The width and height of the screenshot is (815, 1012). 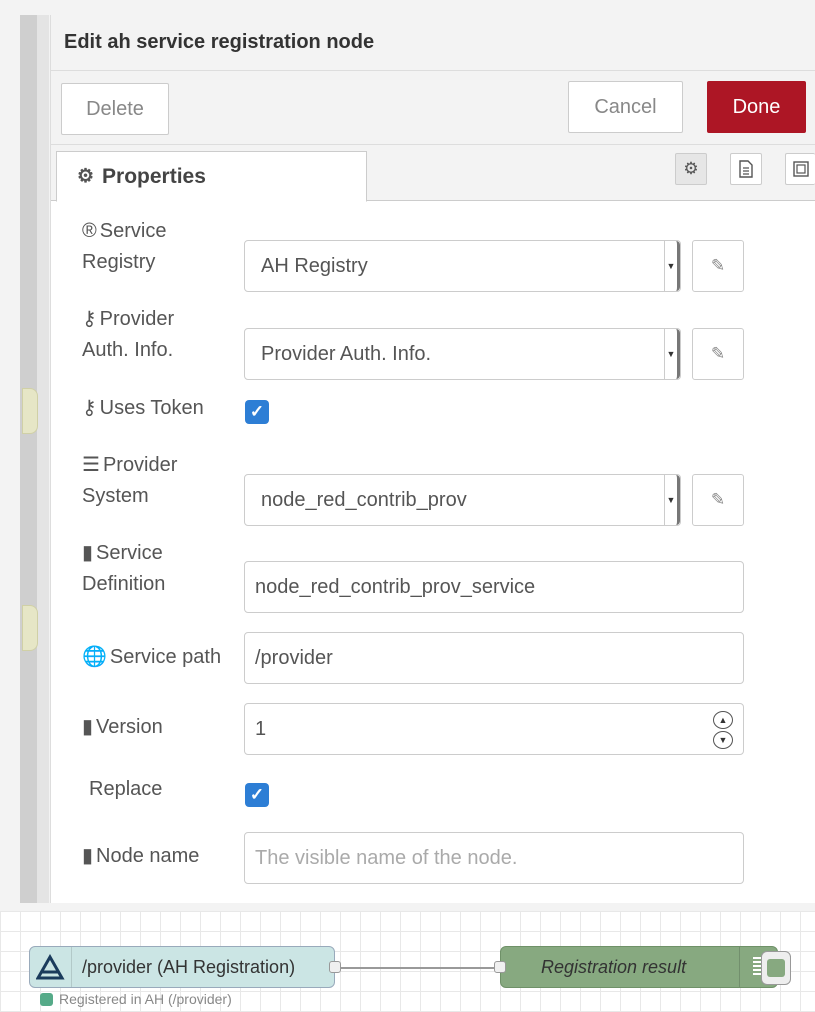 What do you see at coordinates (625, 107) in the screenshot?
I see `cancel-button: Cancel` at bounding box center [625, 107].